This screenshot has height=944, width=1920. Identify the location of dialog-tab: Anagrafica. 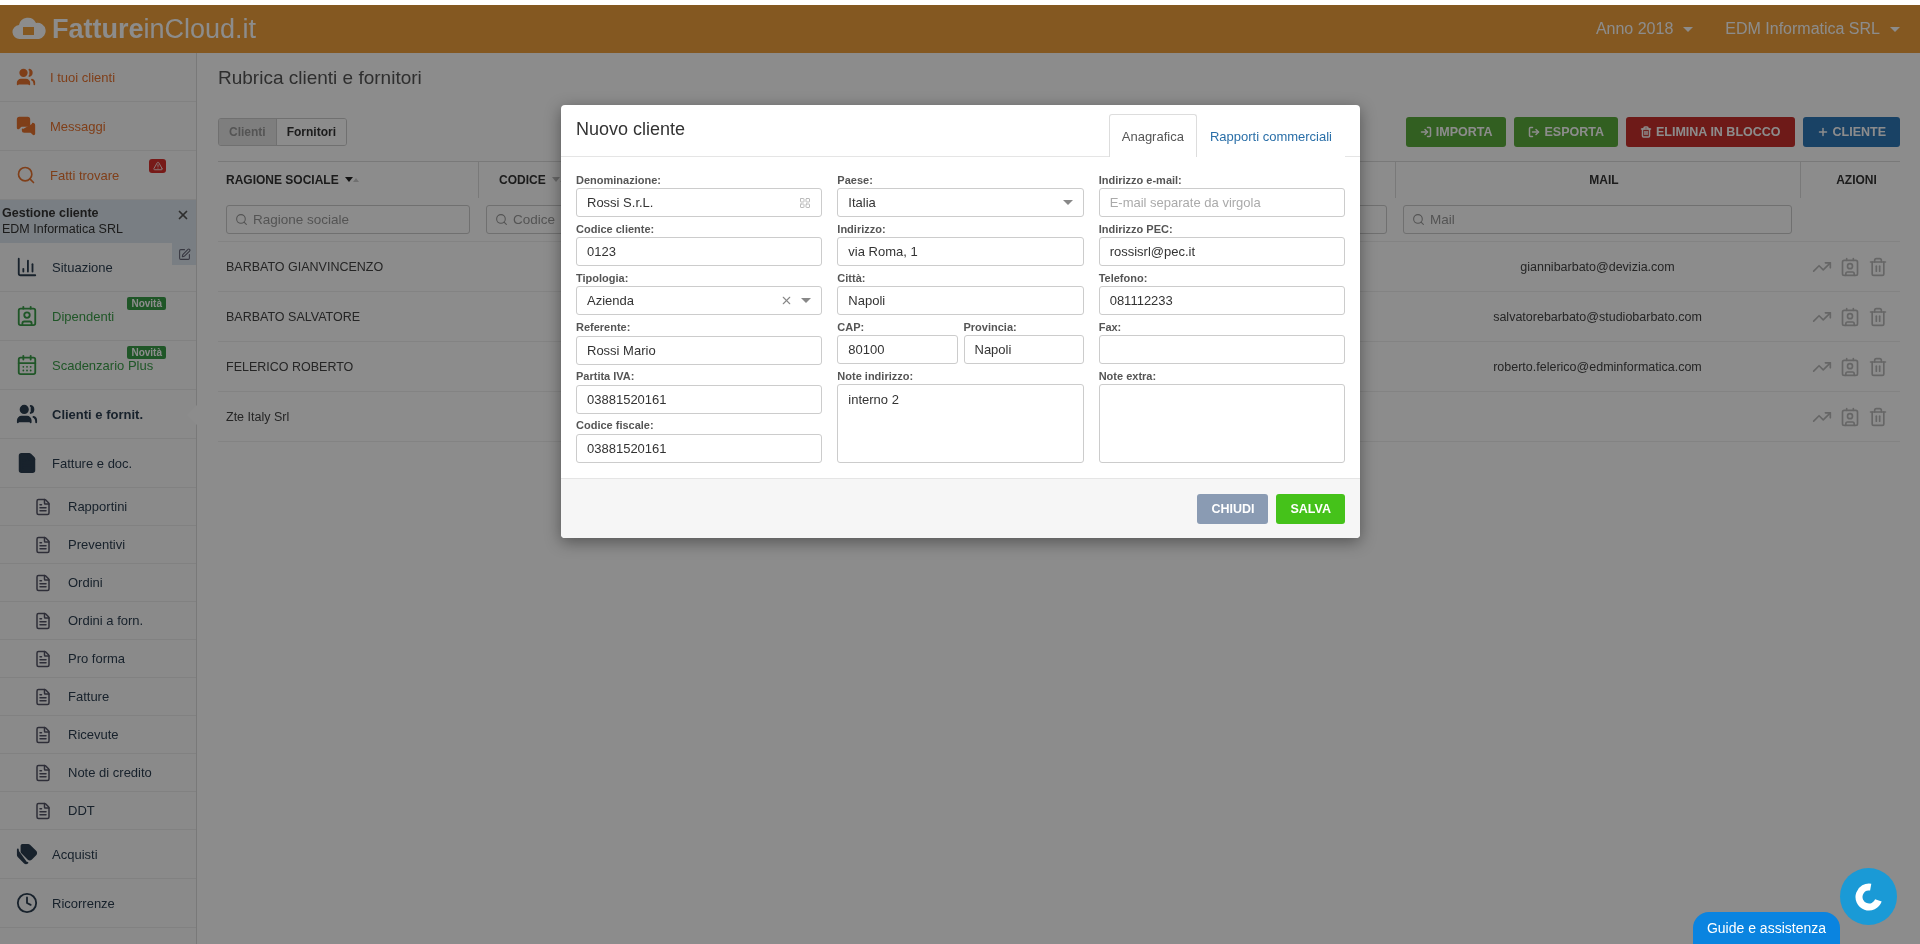
(1152, 135).